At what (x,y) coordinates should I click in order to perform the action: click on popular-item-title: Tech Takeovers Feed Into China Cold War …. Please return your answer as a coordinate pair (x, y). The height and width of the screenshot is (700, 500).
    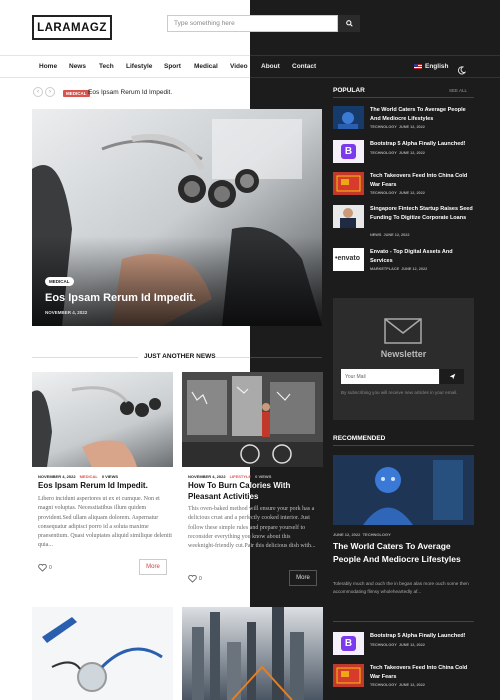
    Looking at the image, I should click on (419, 180).